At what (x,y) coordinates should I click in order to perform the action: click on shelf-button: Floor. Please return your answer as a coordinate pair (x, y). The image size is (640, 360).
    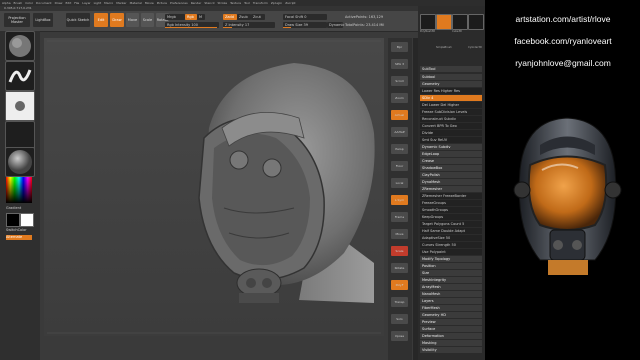
    Looking at the image, I should click on (399, 166).